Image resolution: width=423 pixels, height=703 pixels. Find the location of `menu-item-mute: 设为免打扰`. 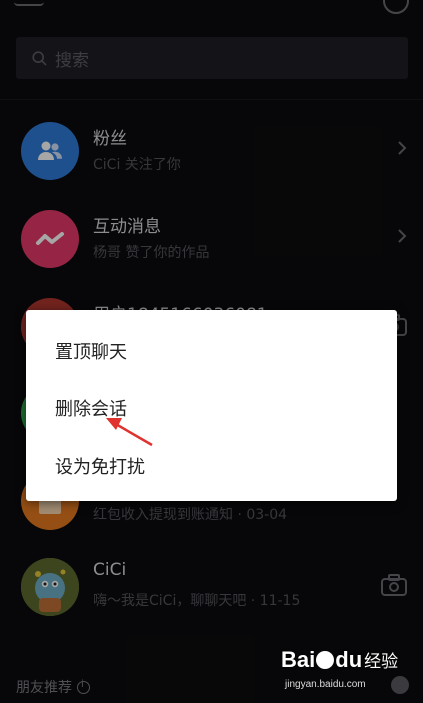

menu-item-mute: 设为免打扰 is located at coordinates (100, 466).